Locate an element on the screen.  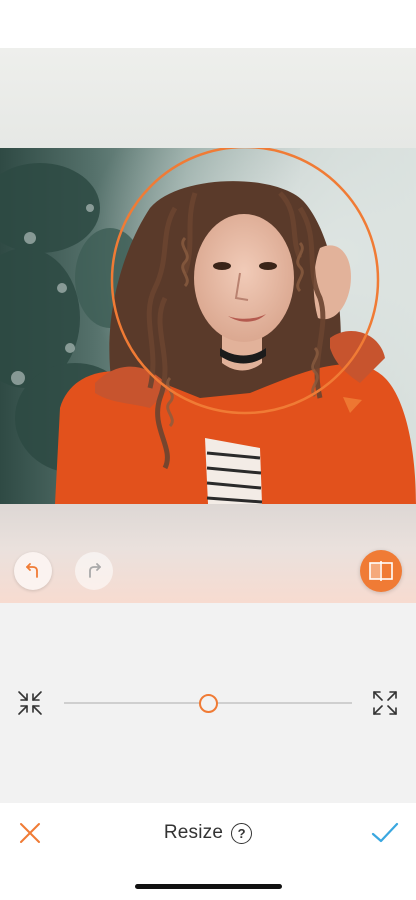
home-indicator is located at coordinates (208, 886).